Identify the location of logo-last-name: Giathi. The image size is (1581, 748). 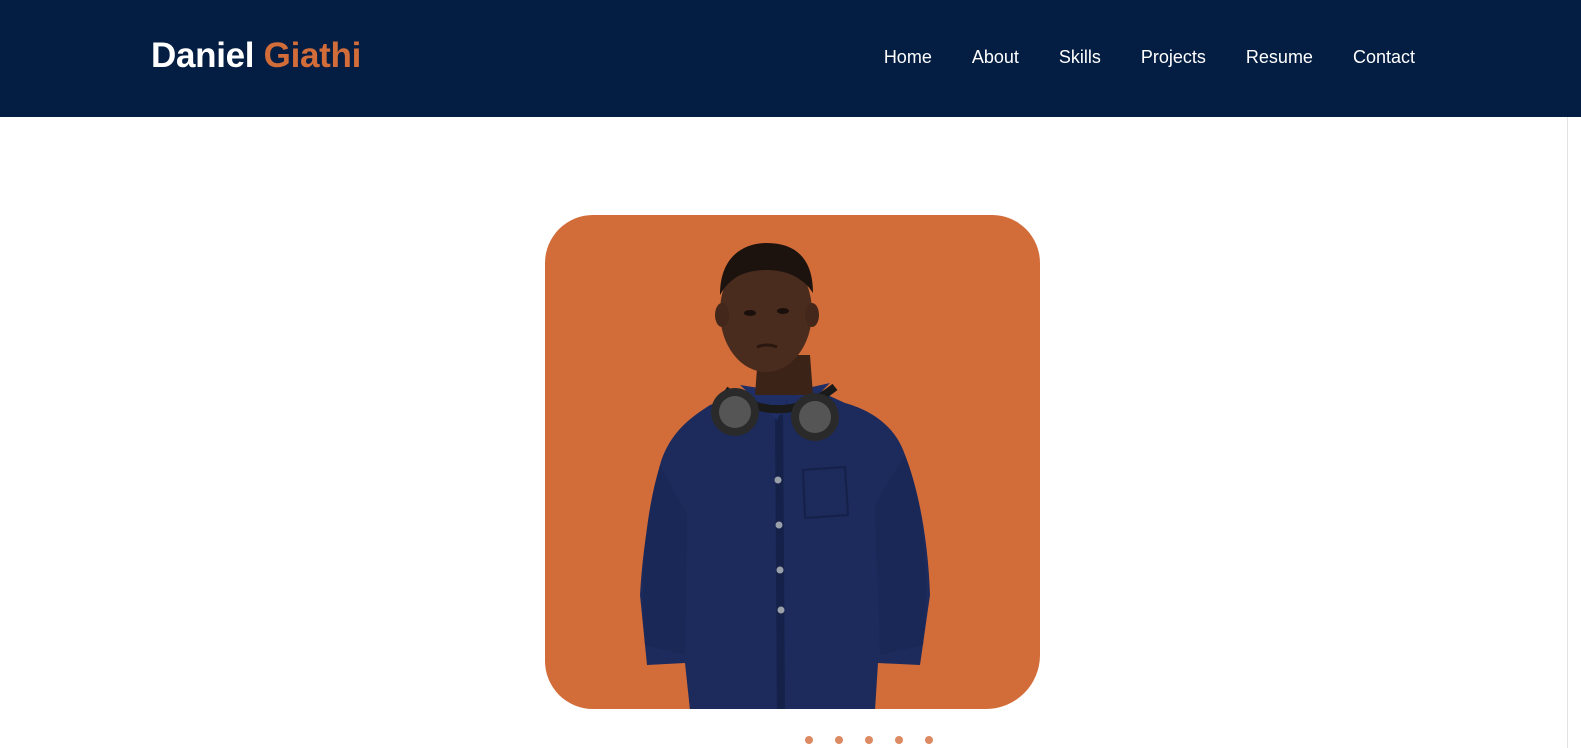
(312, 55).